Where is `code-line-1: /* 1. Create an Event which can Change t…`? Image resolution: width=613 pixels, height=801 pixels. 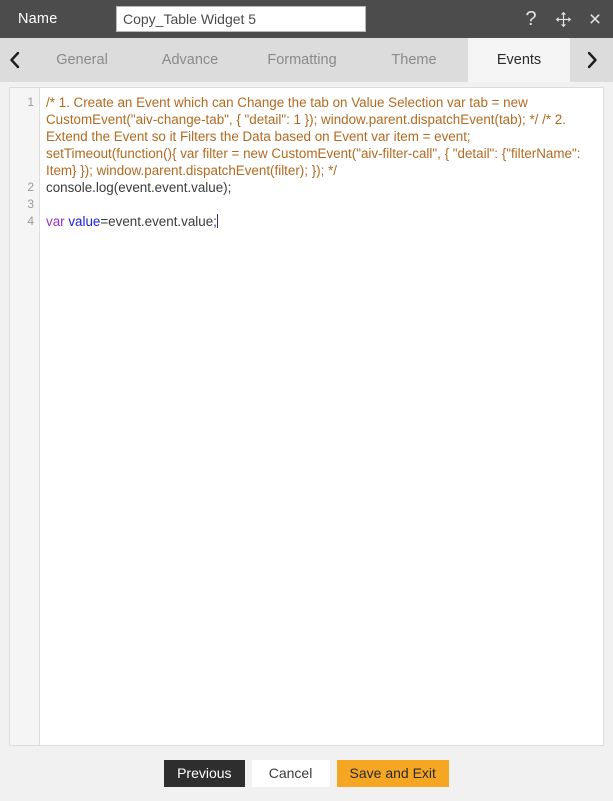 code-line-1: /* 1. Create an Event which can Change t… is located at coordinates (313, 136).